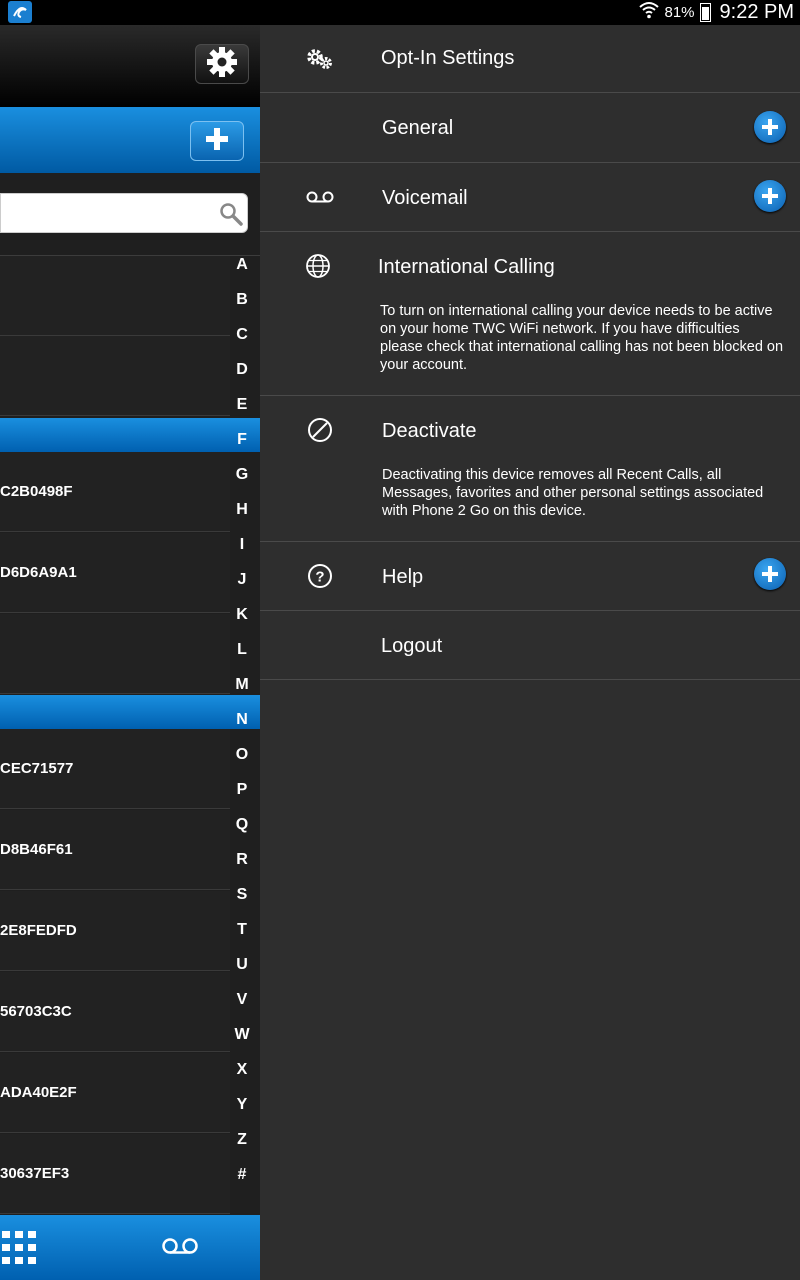  I want to click on index-letter: M, so click(242, 685).